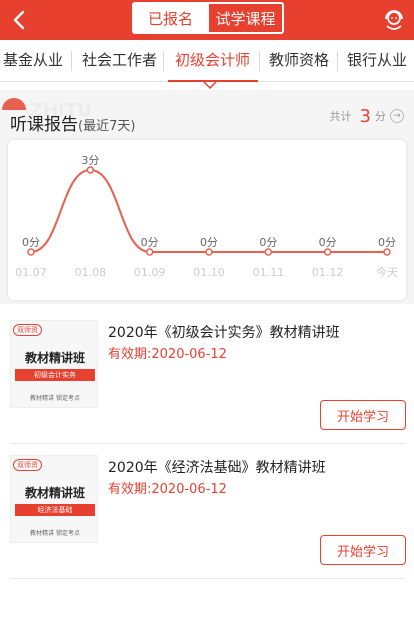  I want to click on course-title: 2020年《经济法基础》教材精讲班, so click(217, 467).